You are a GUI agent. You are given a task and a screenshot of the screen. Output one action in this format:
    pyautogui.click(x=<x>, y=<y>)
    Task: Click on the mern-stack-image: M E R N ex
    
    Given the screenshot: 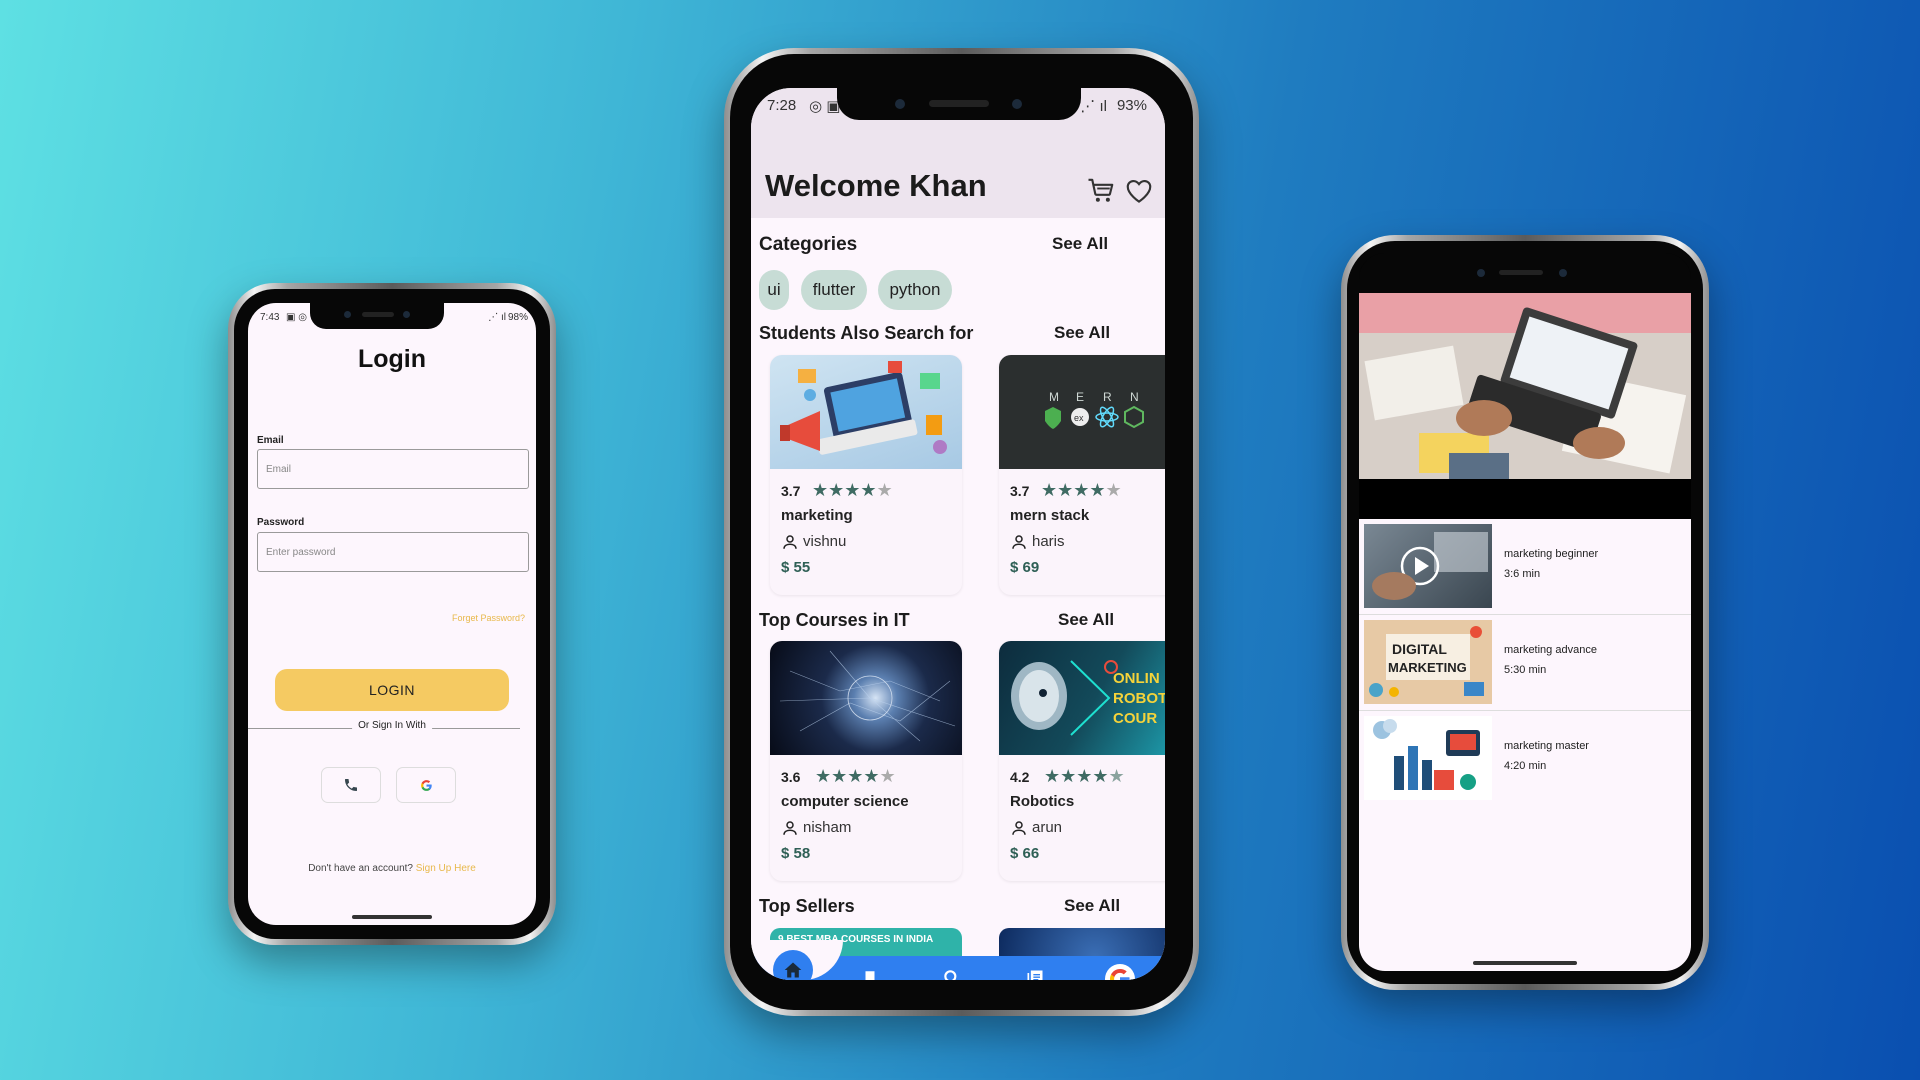 What is the action you would take?
    pyautogui.click(x=1082, y=412)
    